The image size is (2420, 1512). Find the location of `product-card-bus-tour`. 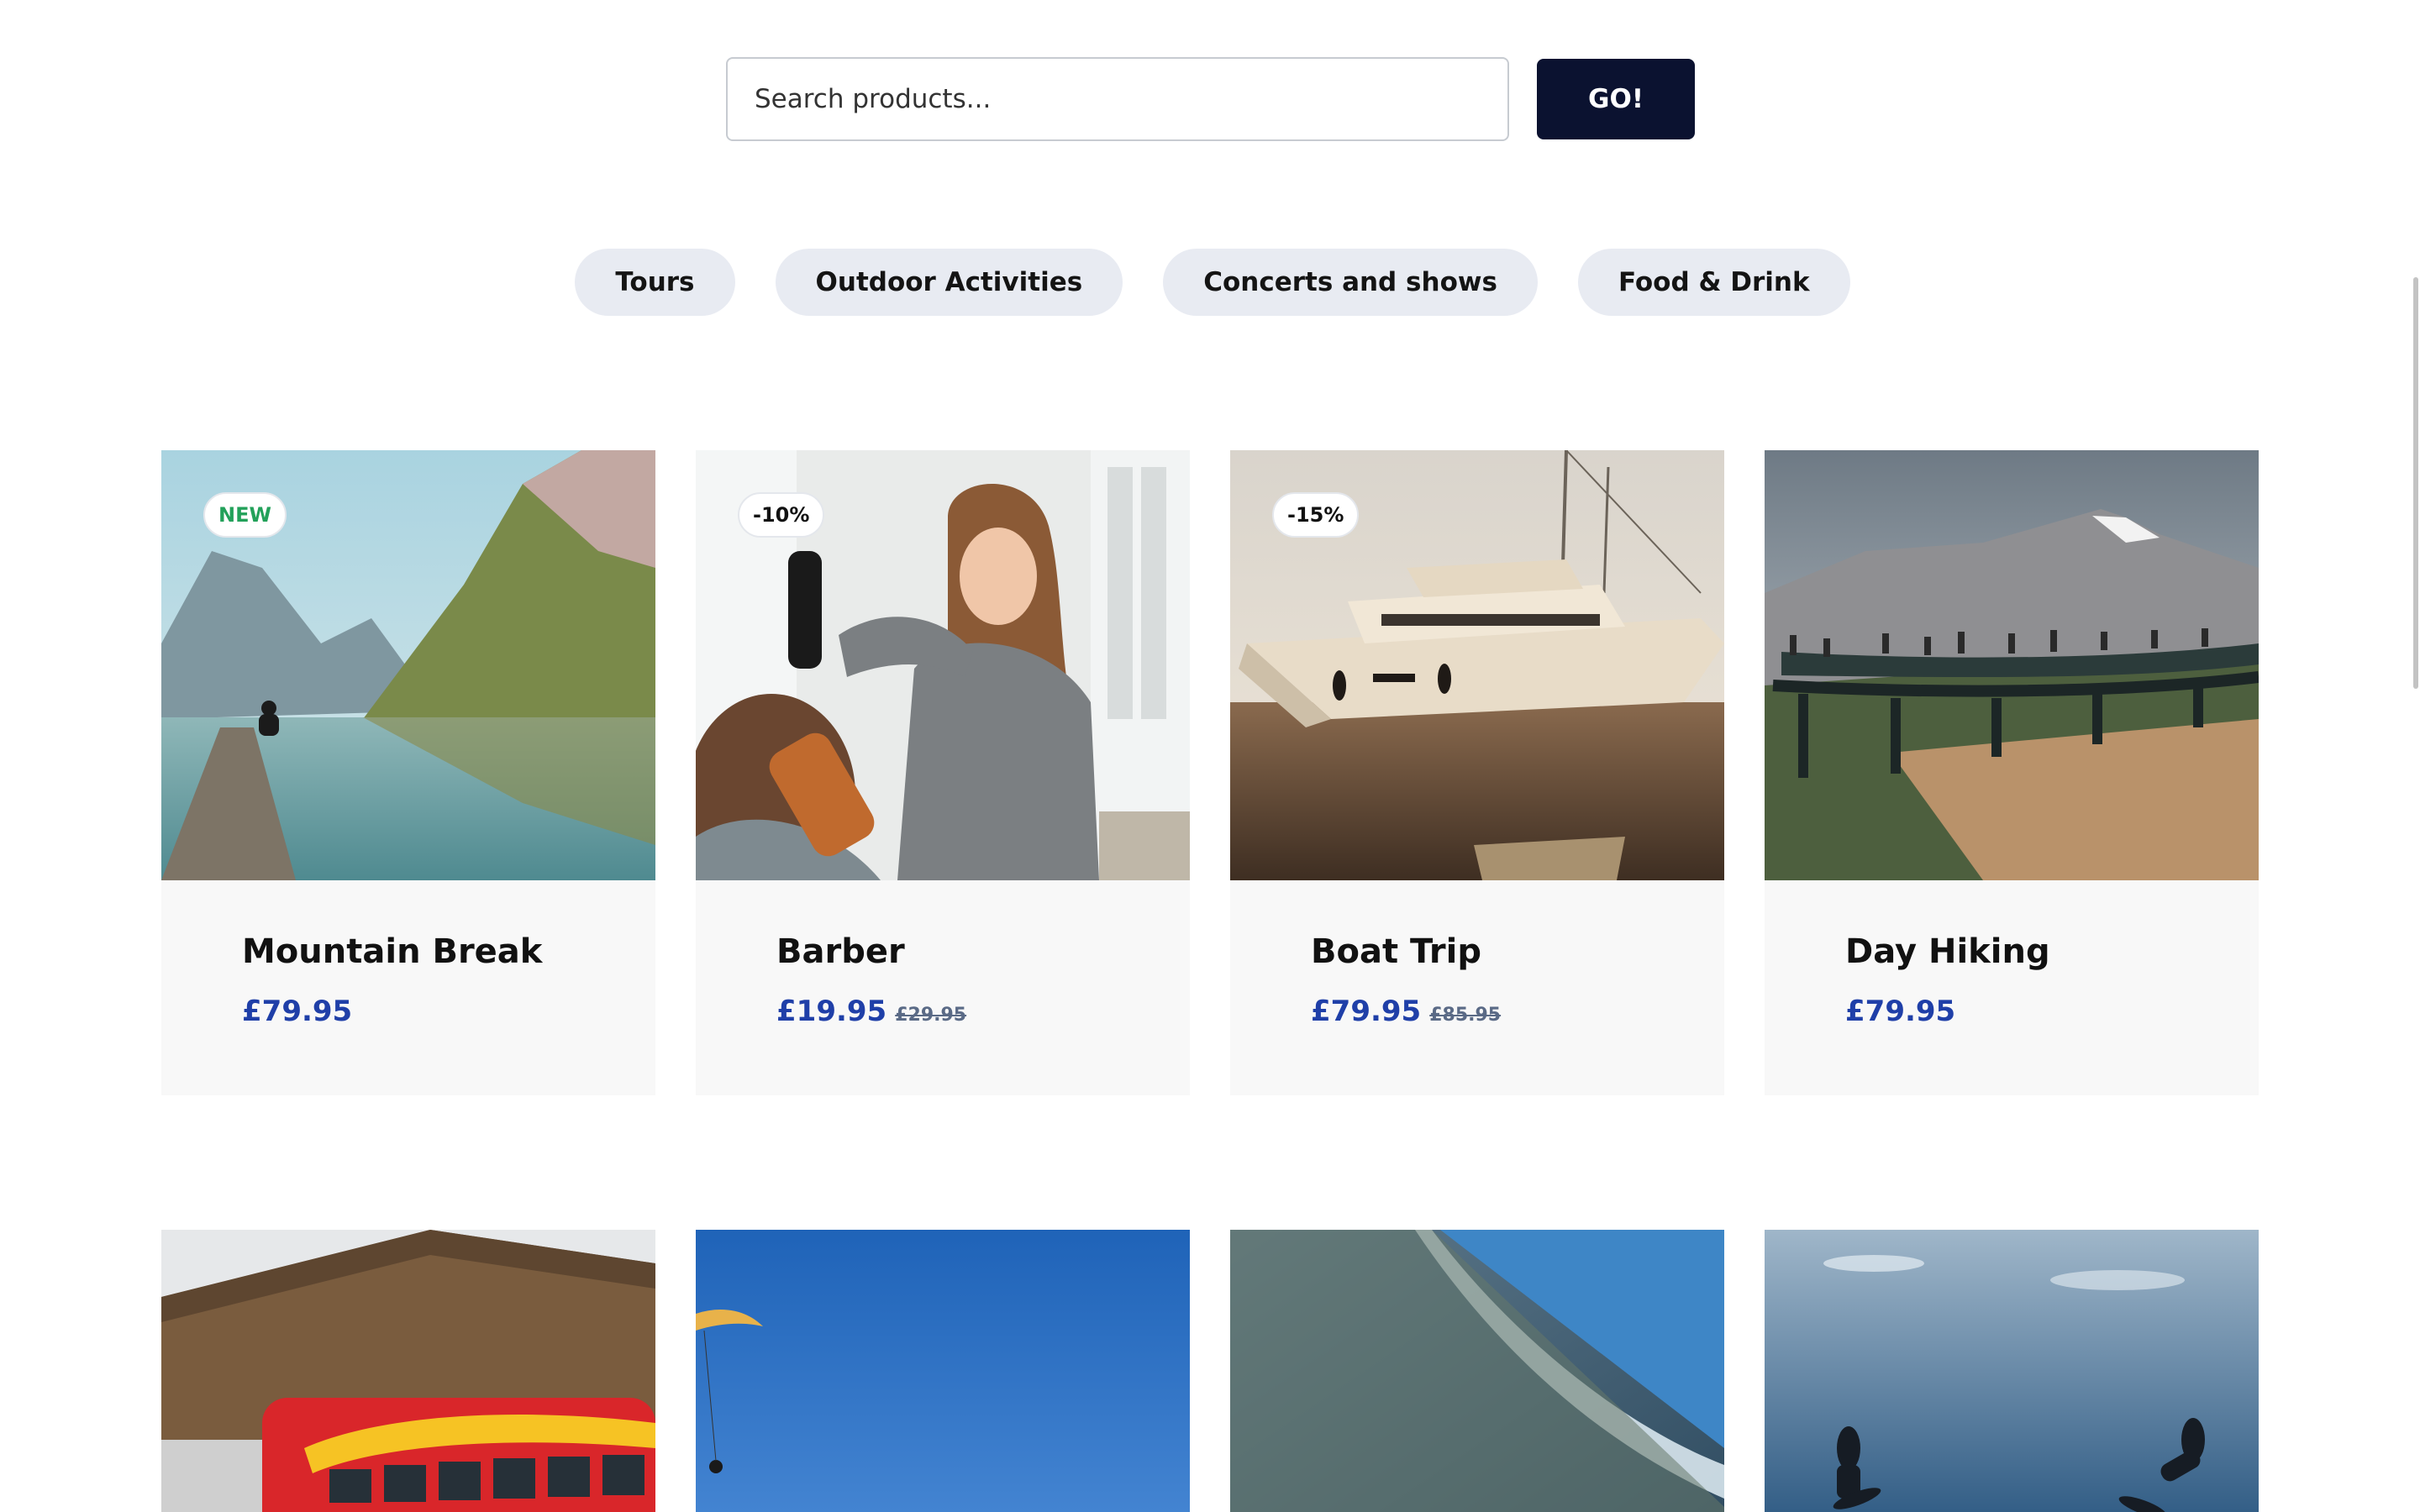

product-card-bus-tour is located at coordinates (408, 1371).